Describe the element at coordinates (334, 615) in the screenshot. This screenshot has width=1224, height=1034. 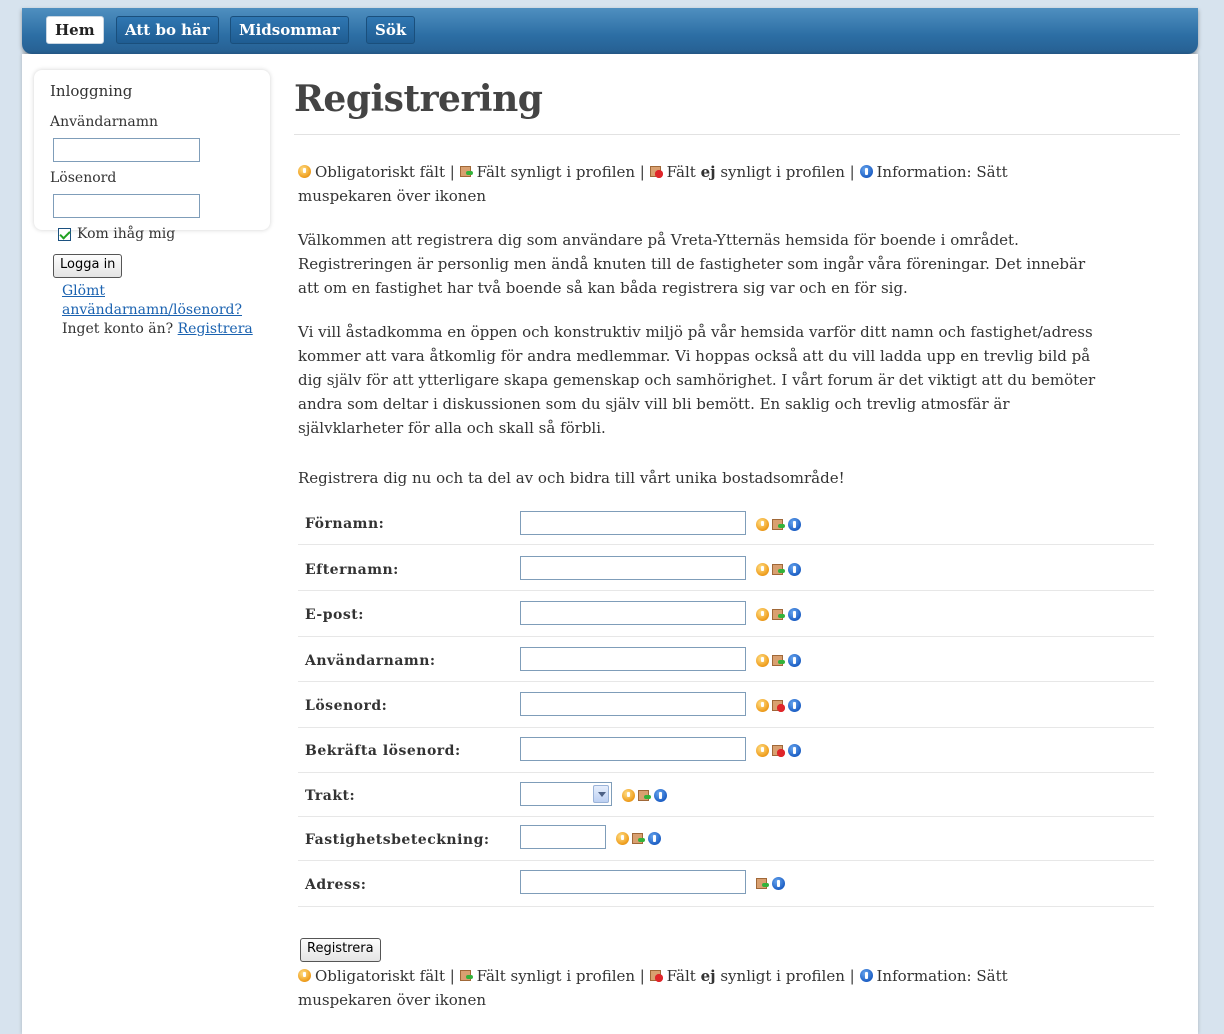
I see `field-label-epost: E-post:` at that location.